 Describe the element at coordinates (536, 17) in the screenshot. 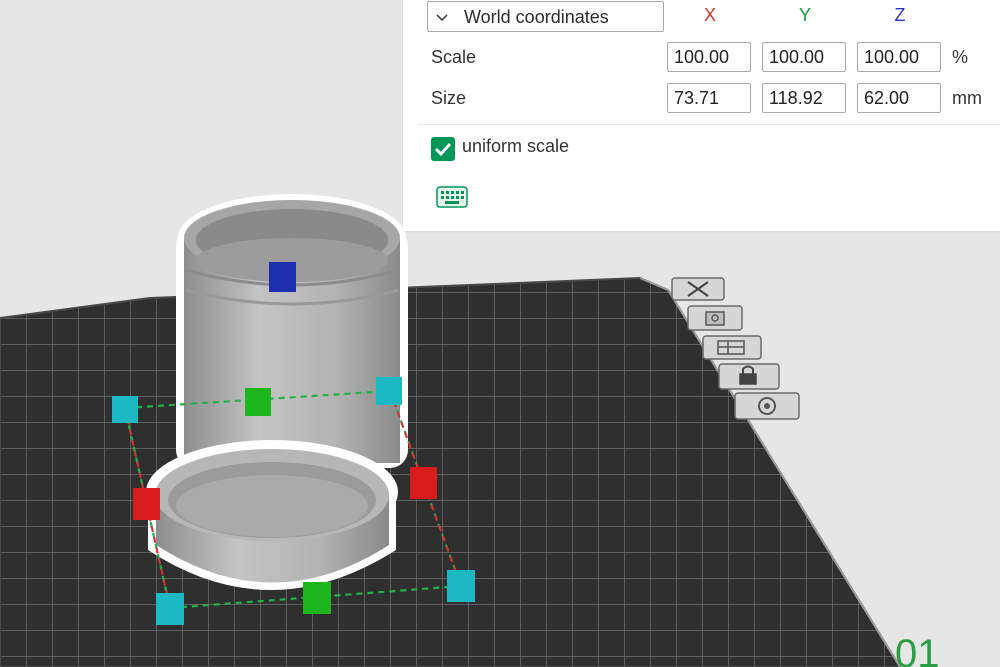

I see `coordinate-system-label: World coordinates` at that location.